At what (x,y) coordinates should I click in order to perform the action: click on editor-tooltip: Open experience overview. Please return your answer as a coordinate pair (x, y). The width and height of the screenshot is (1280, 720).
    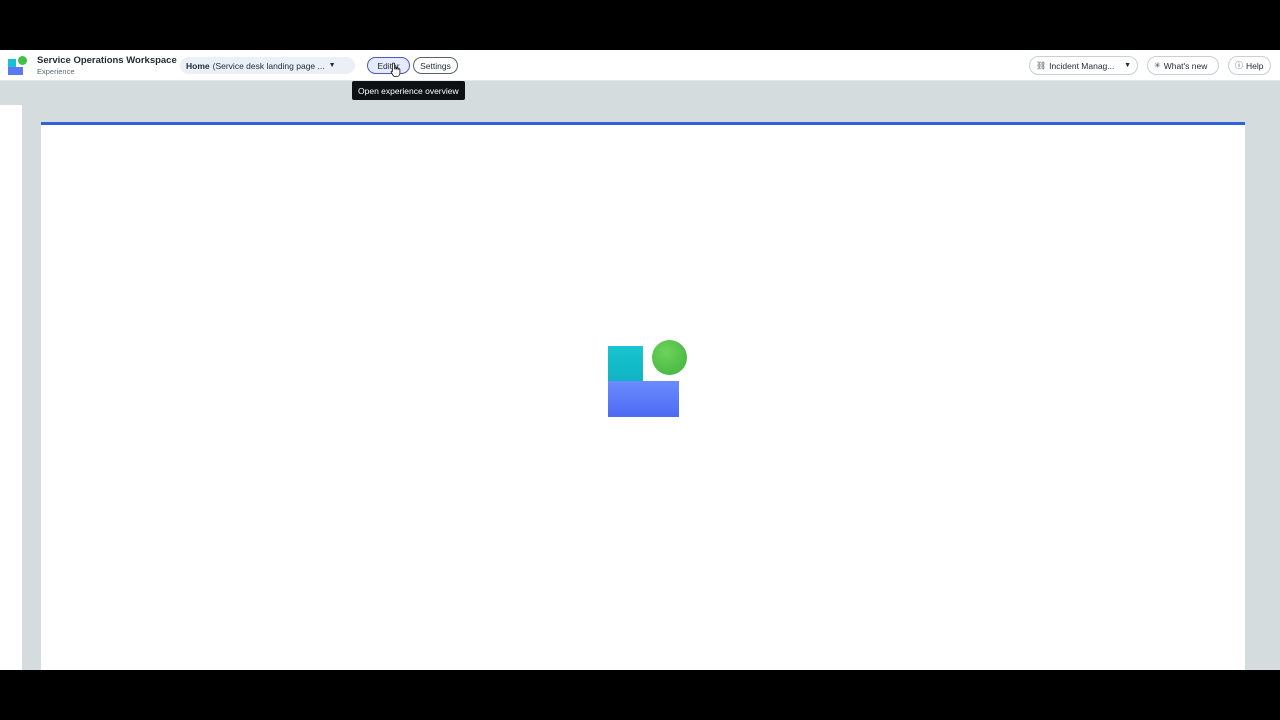
    Looking at the image, I should click on (408, 90).